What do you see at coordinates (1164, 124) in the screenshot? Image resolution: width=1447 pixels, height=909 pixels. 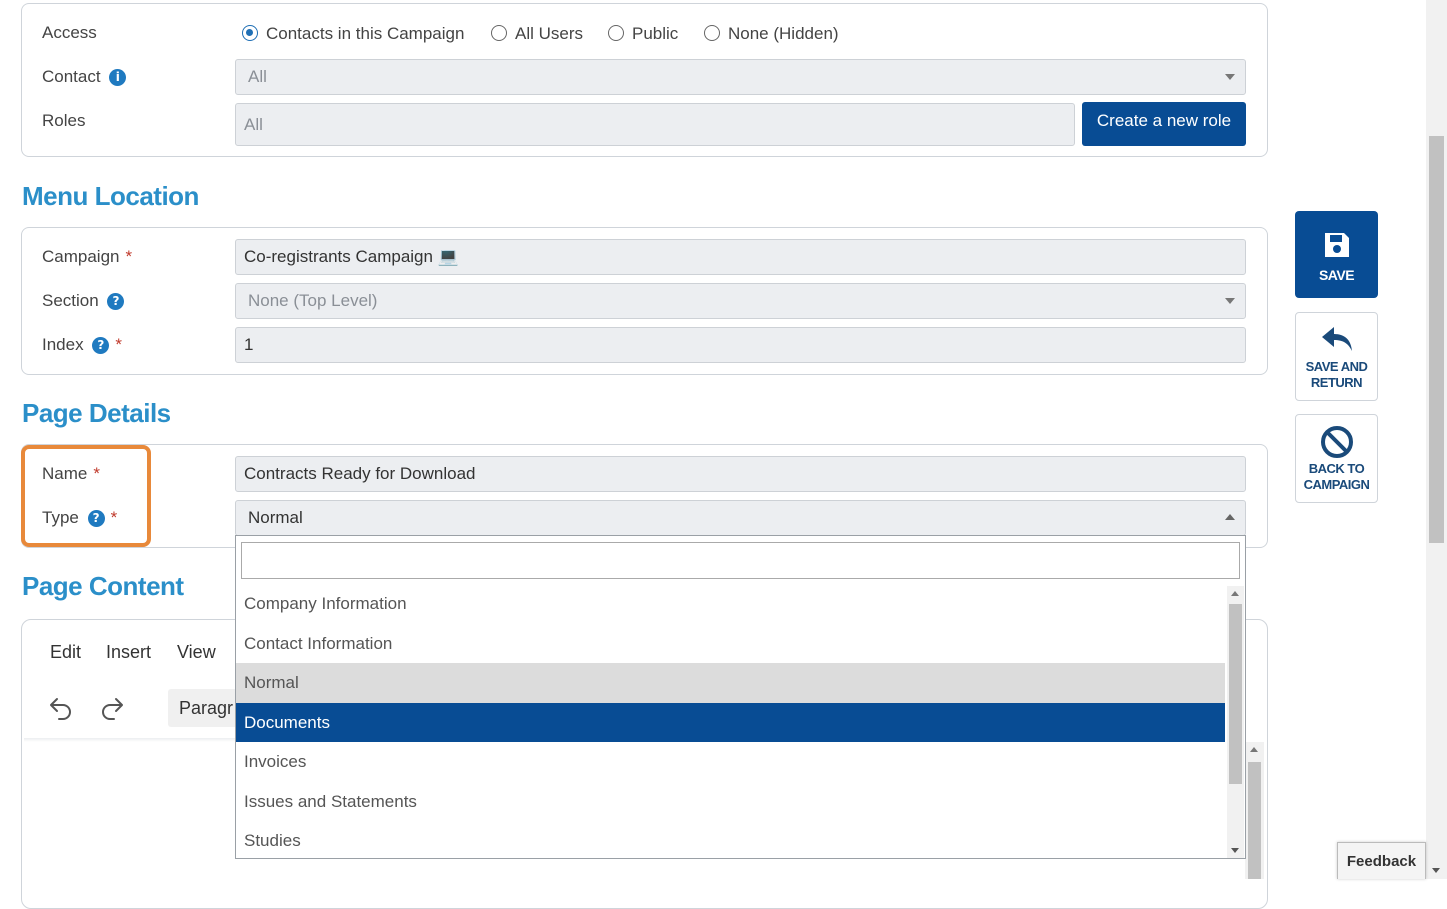 I see `create-role-button: Create a new role` at bounding box center [1164, 124].